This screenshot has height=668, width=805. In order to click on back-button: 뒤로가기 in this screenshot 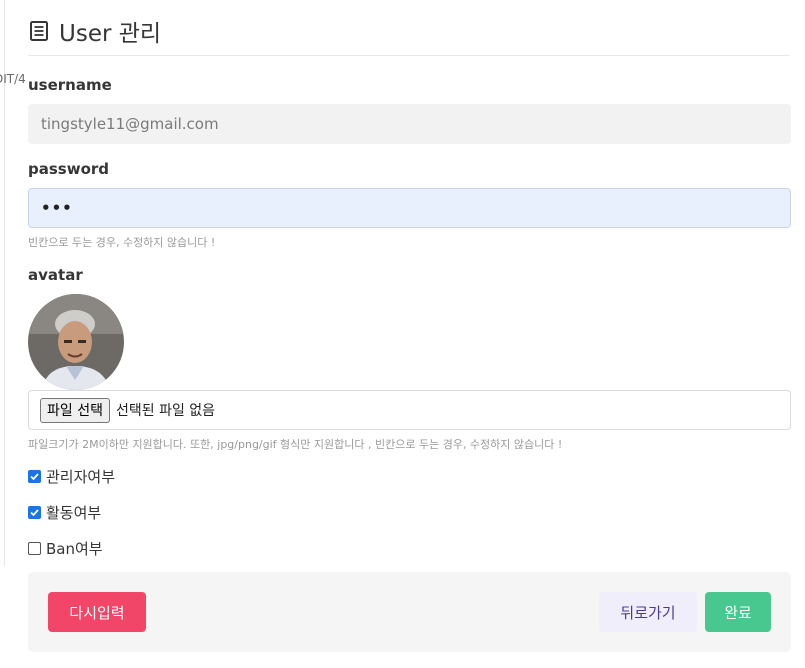, I will do `click(648, 612)`.